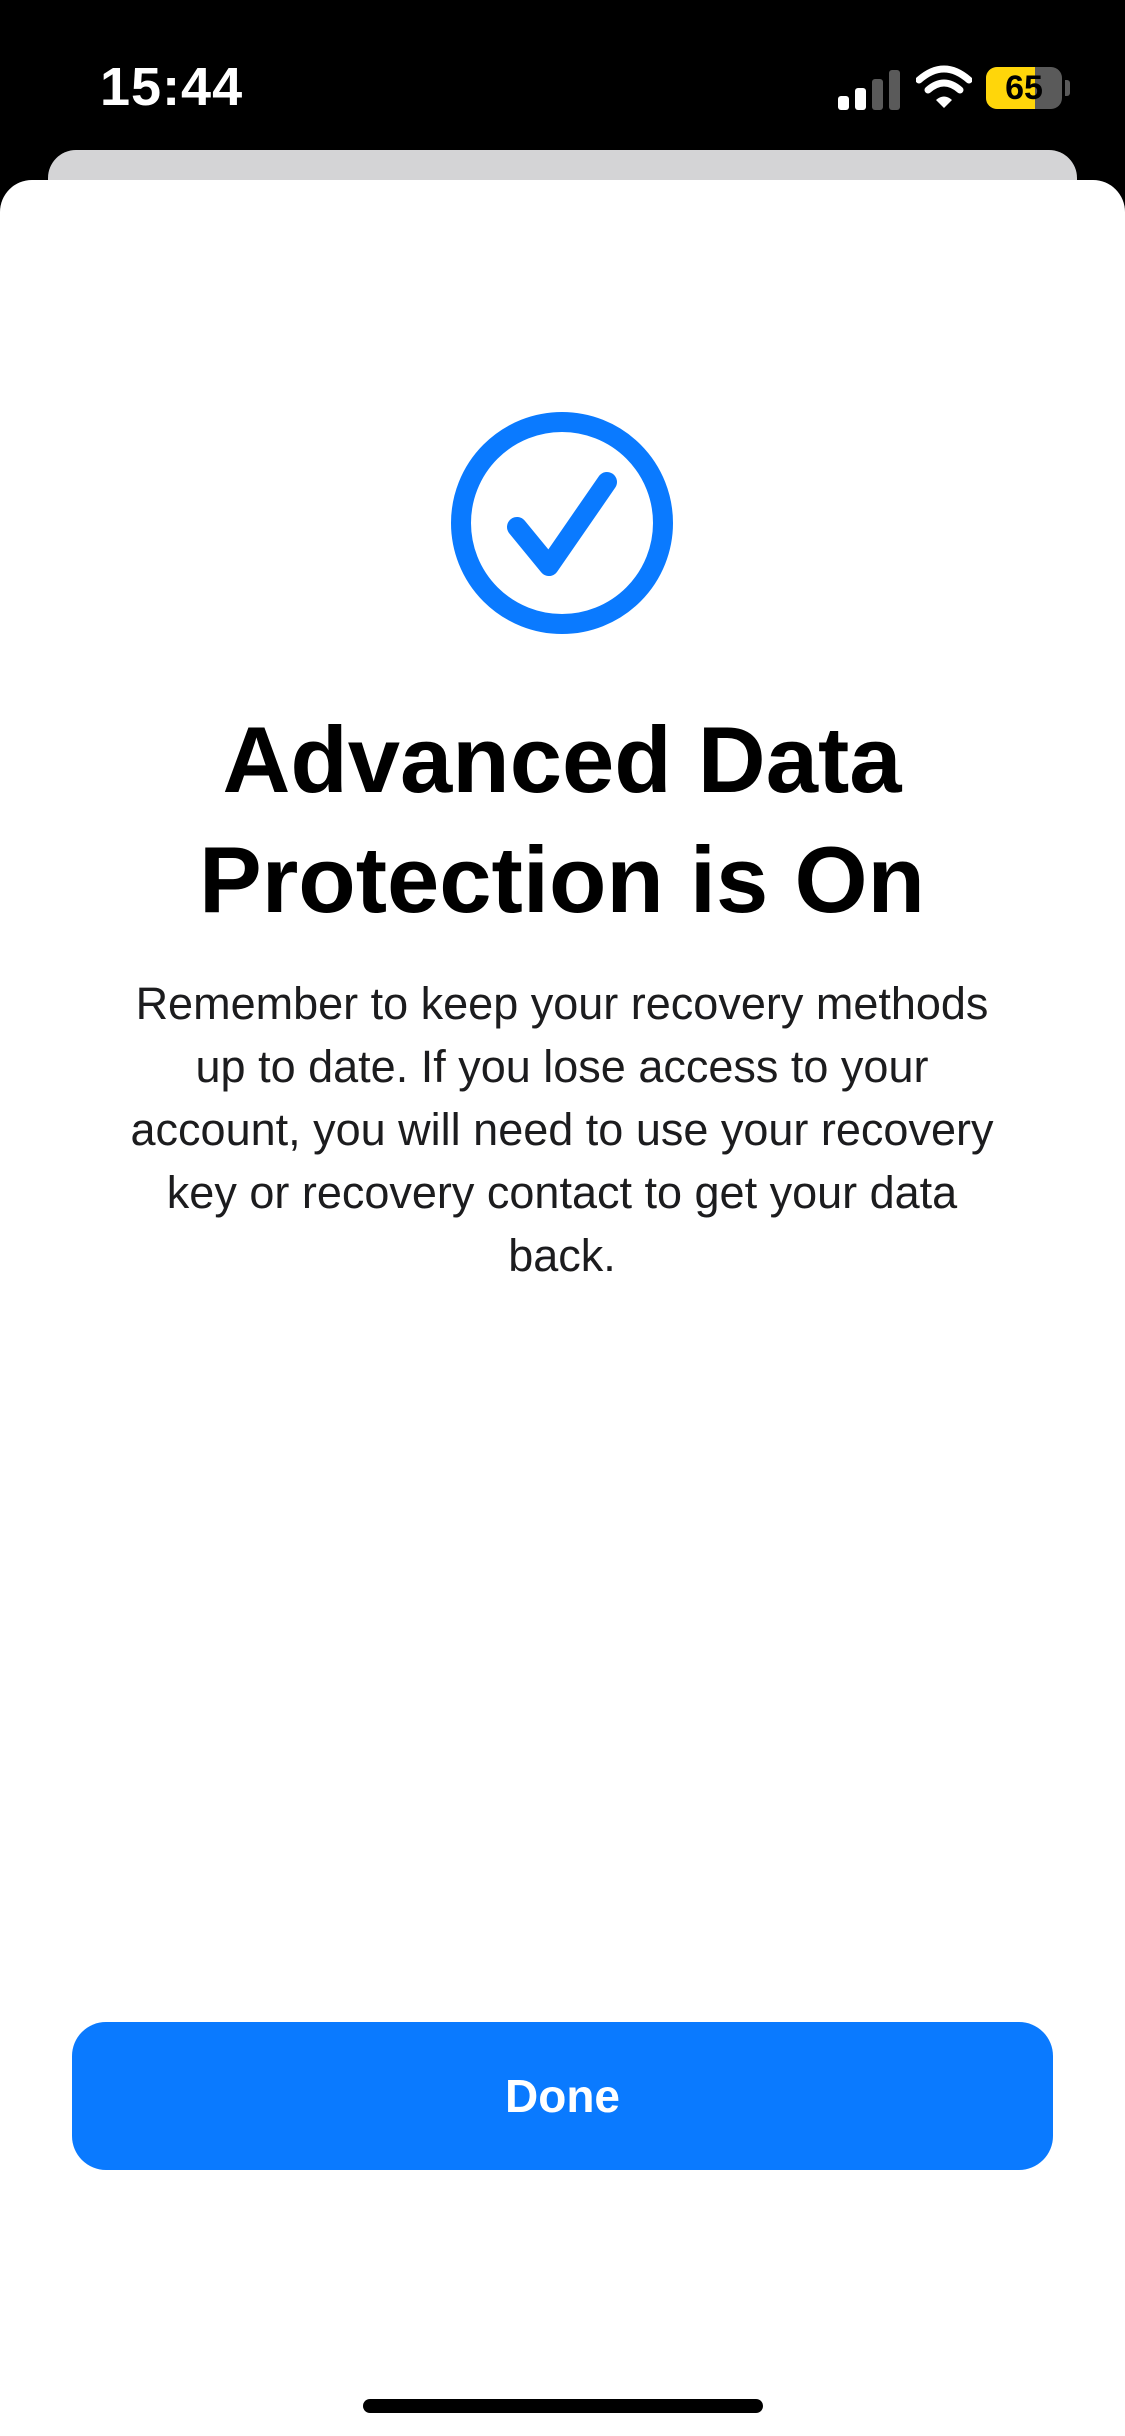 The height and width of the screenshot is (2436, 1125). What do you see at coordinates (869, 90) in the screenshot?
I see `signal-icon` at bounding box center [869, 90].